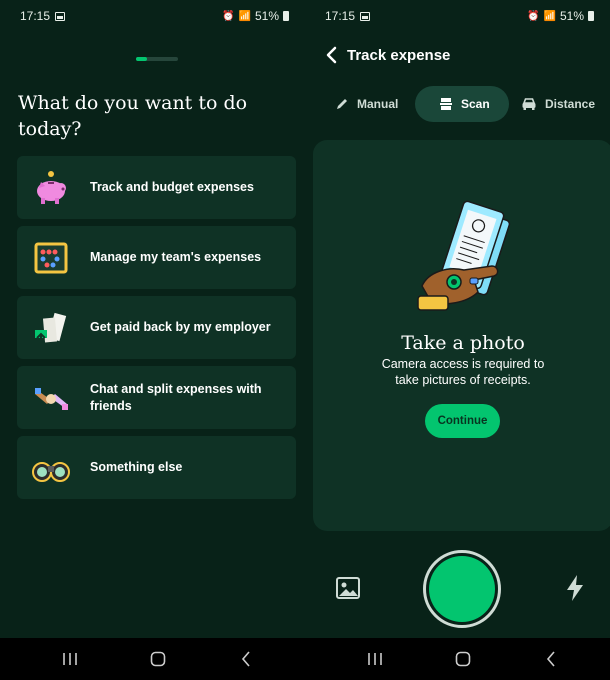 The image size is (610, 680). What do you see at coordinates (180, 327) in the screenshot?
I see `option-label: Get paid back by my employer` at bounding box center [180, 327].